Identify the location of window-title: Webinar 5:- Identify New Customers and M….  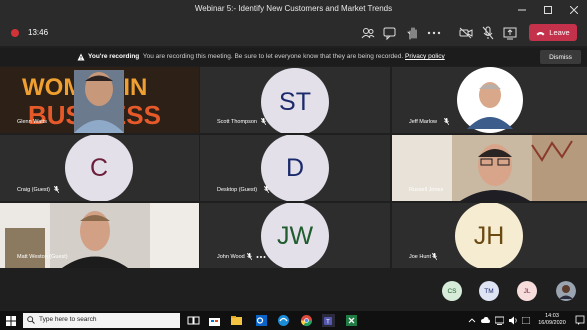
(293, 8).